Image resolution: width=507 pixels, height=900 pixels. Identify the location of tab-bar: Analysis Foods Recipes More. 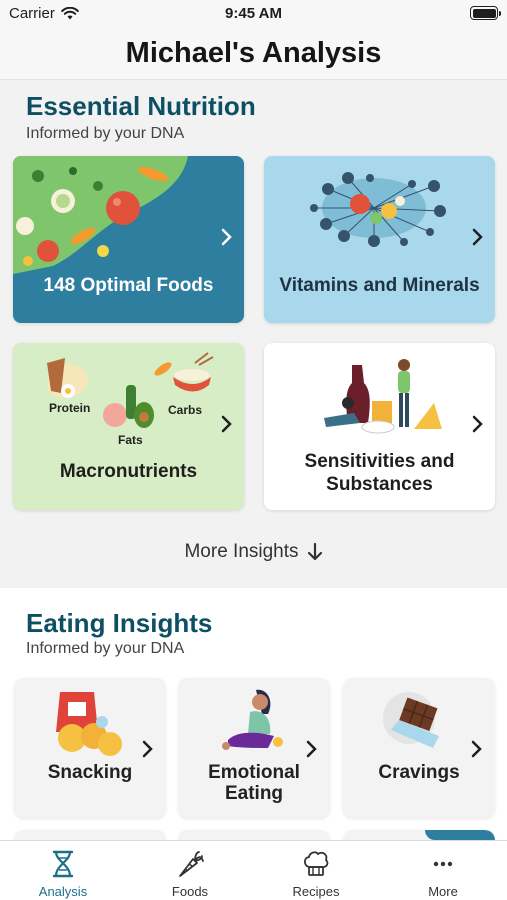
(253, 870).